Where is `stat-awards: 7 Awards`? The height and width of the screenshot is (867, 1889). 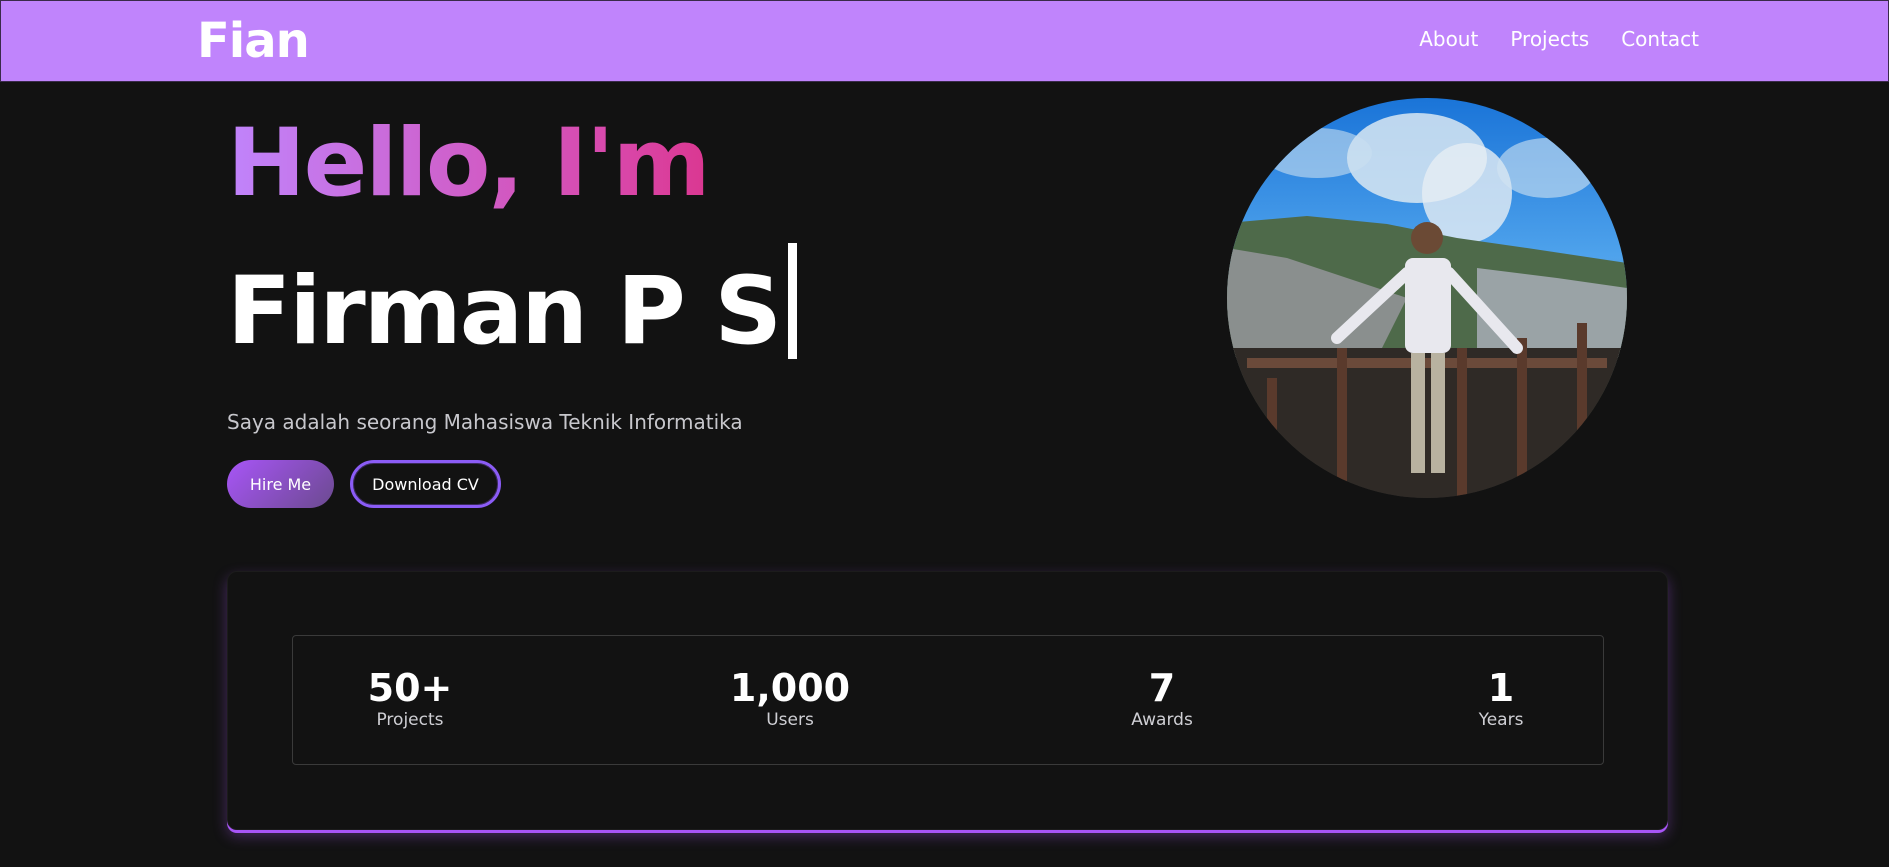 stat-awards: 7 Awards is located at coordinates (1162, 698).